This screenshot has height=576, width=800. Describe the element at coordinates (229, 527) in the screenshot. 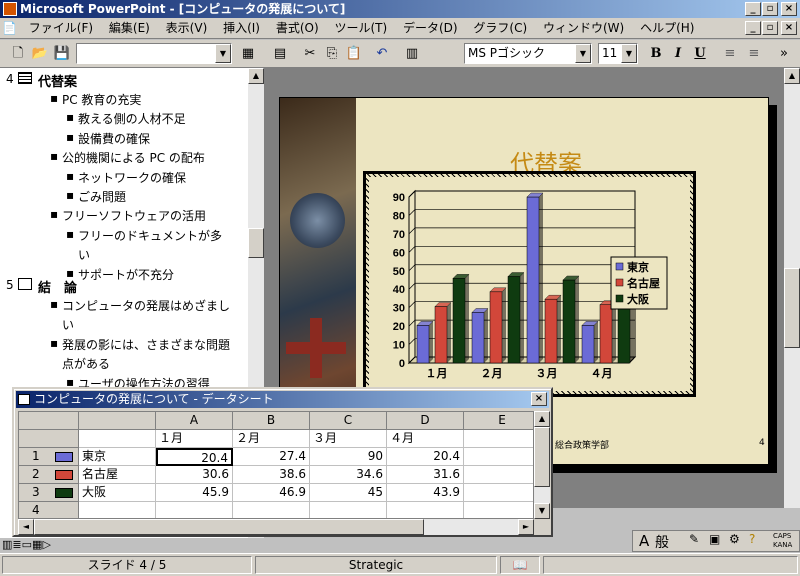

I see `datasheet-hscroll-thumb` at that location.